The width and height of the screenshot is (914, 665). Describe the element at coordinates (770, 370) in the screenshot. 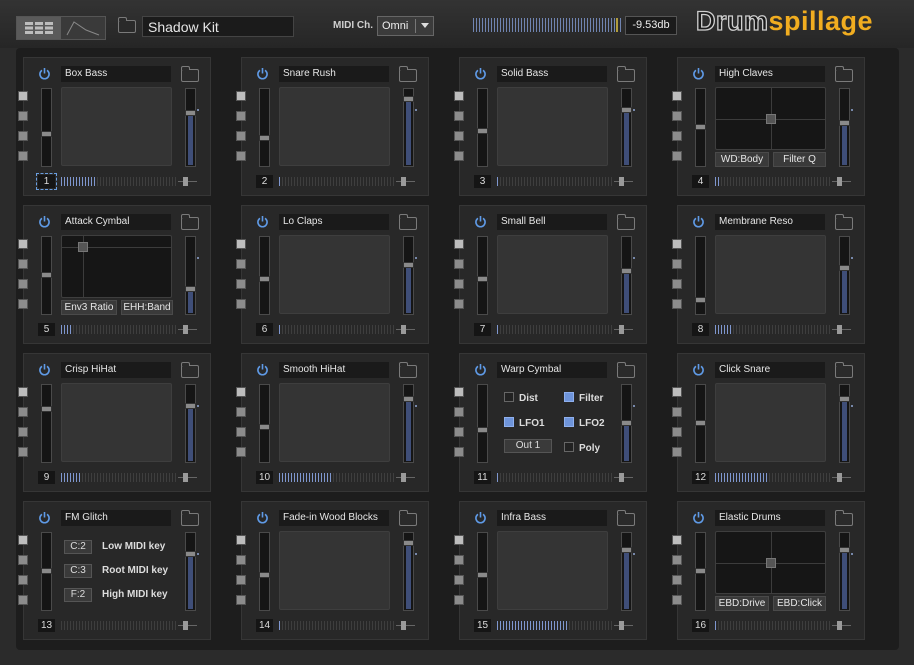

I see `pad-name-field: Click Snare` at that location.